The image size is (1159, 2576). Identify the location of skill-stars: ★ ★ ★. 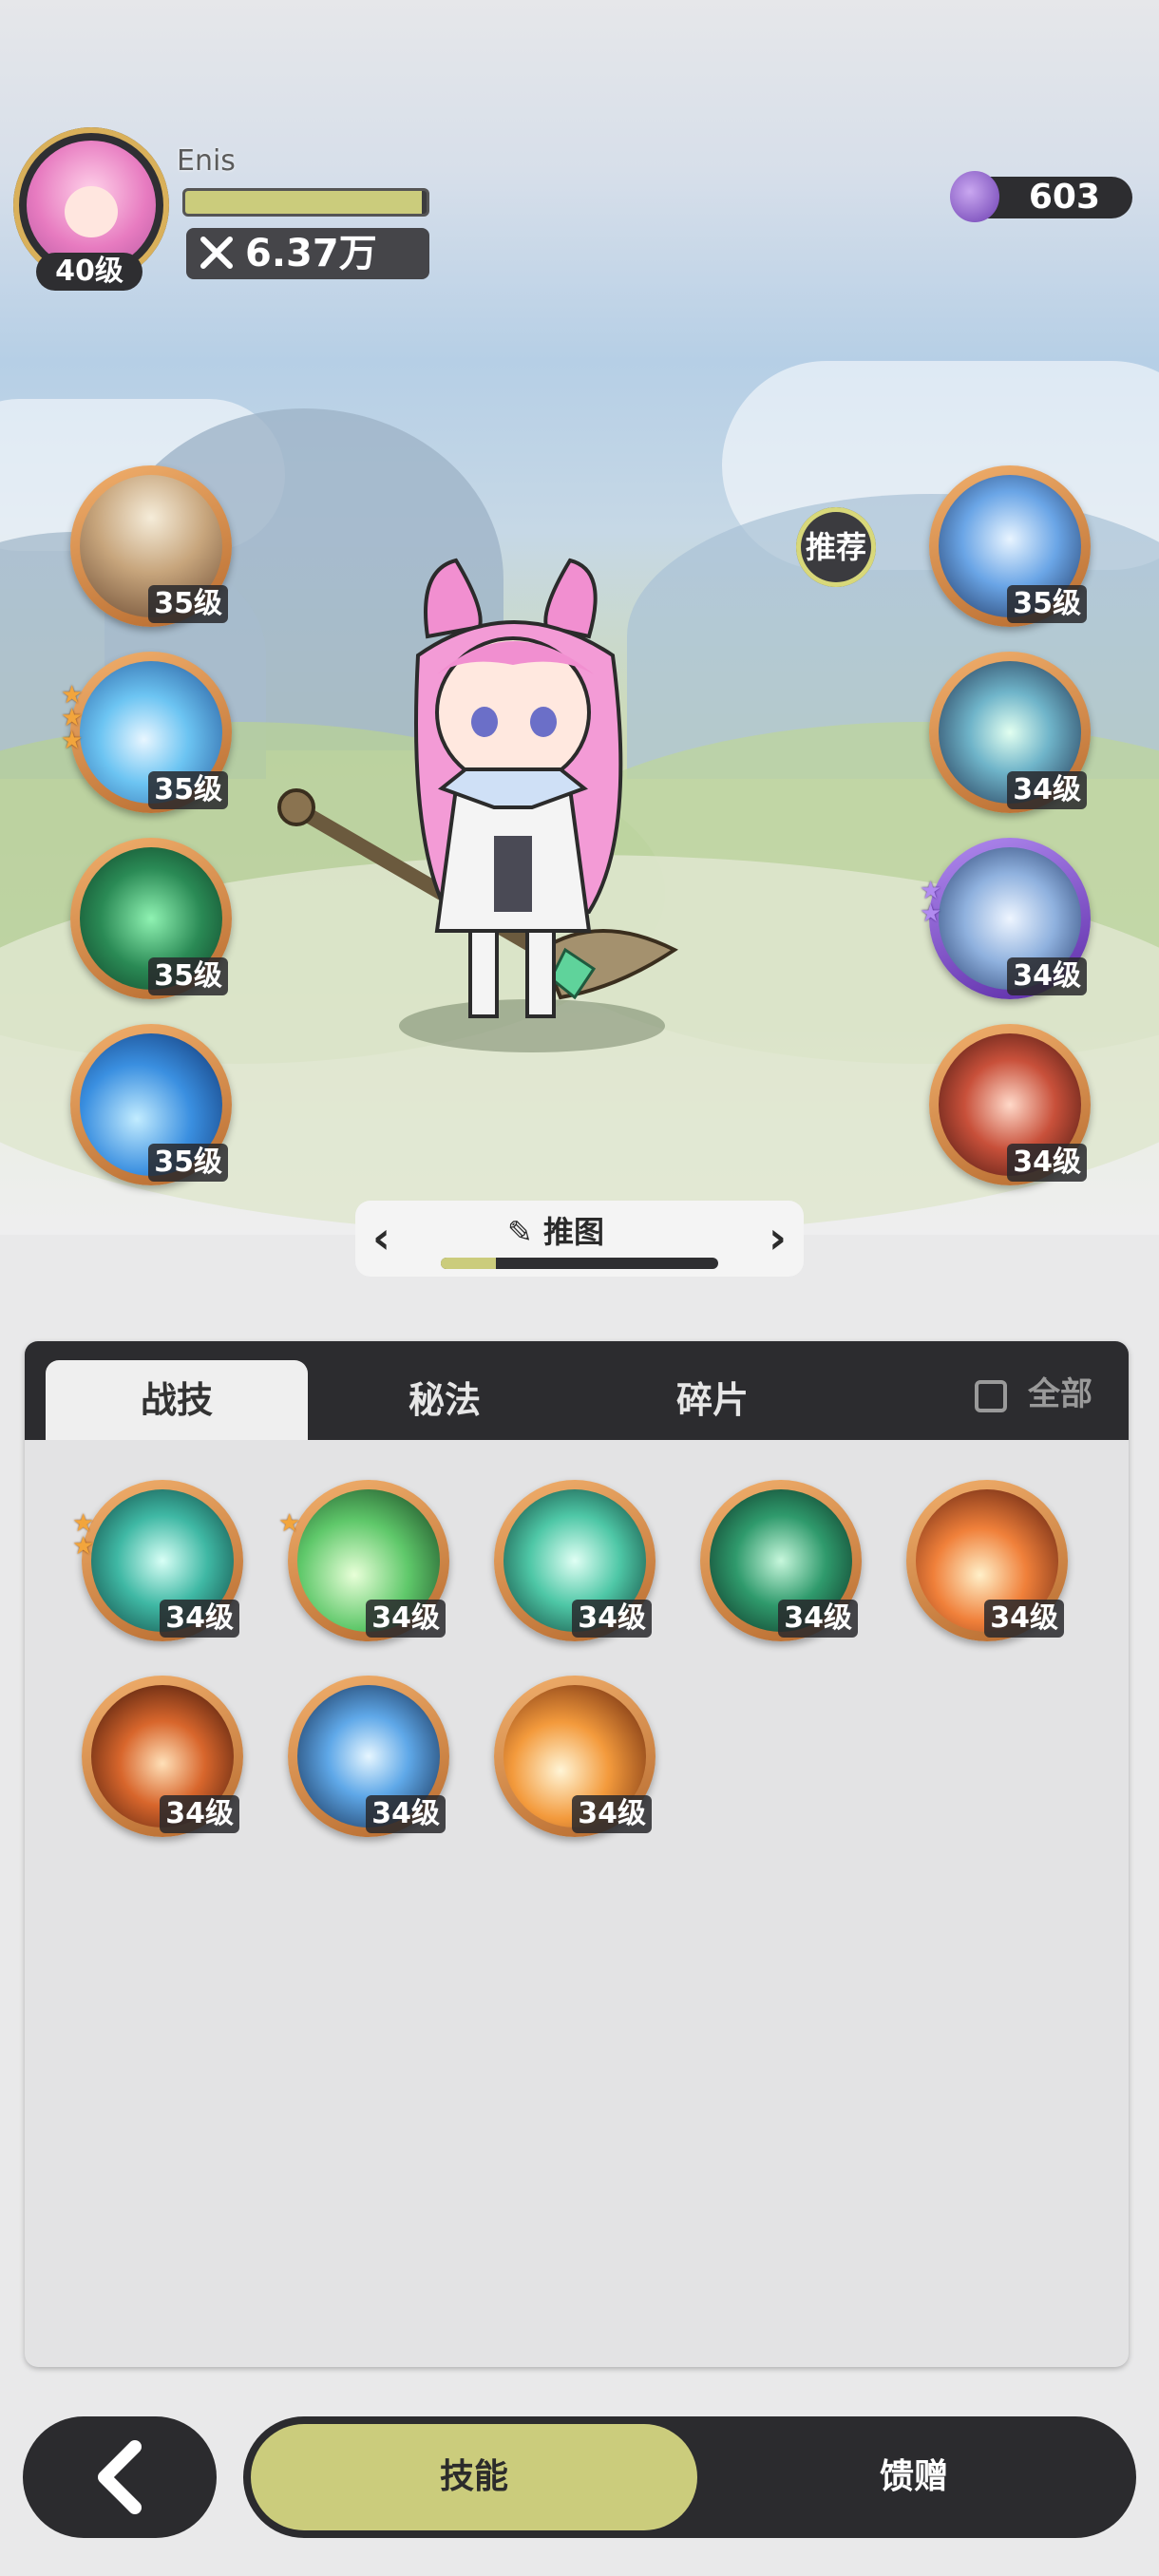
(72, 718).